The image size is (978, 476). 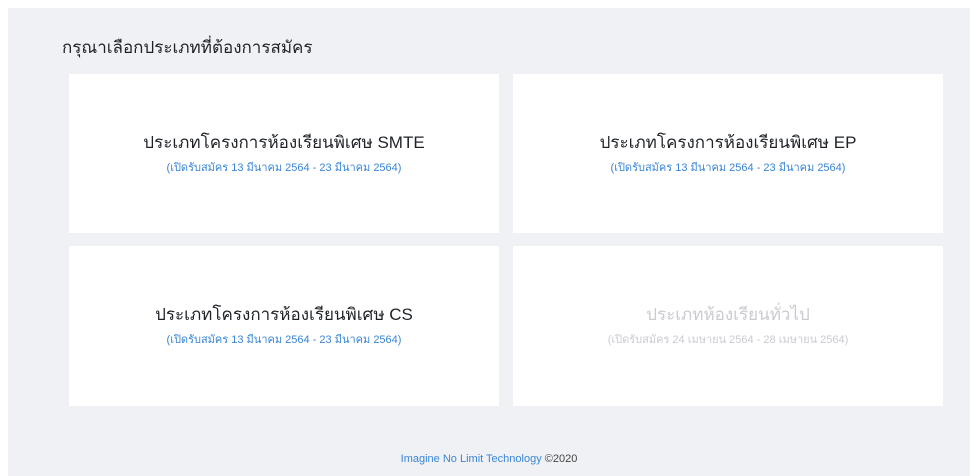 What do you see at coordinates (187, 47) in the screenshot?
I see `page-heading: กรุณาเลือกประเภทที่ต้องการสมัคร` at bounding box center [187, 47].